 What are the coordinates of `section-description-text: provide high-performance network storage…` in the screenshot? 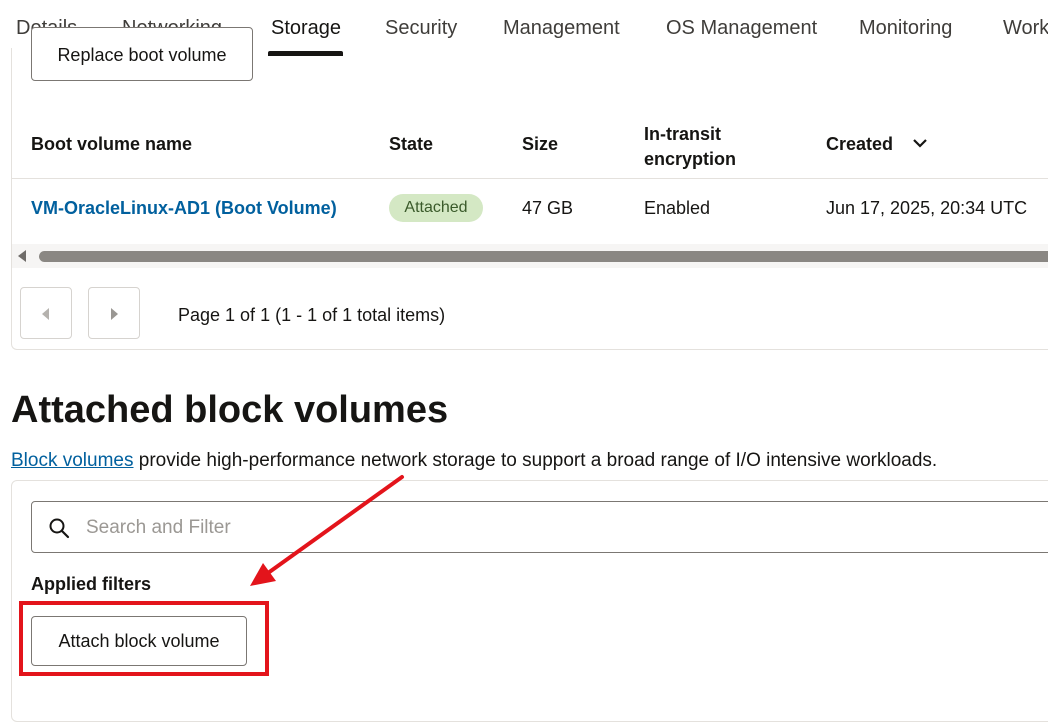 It's located at (535, 460).